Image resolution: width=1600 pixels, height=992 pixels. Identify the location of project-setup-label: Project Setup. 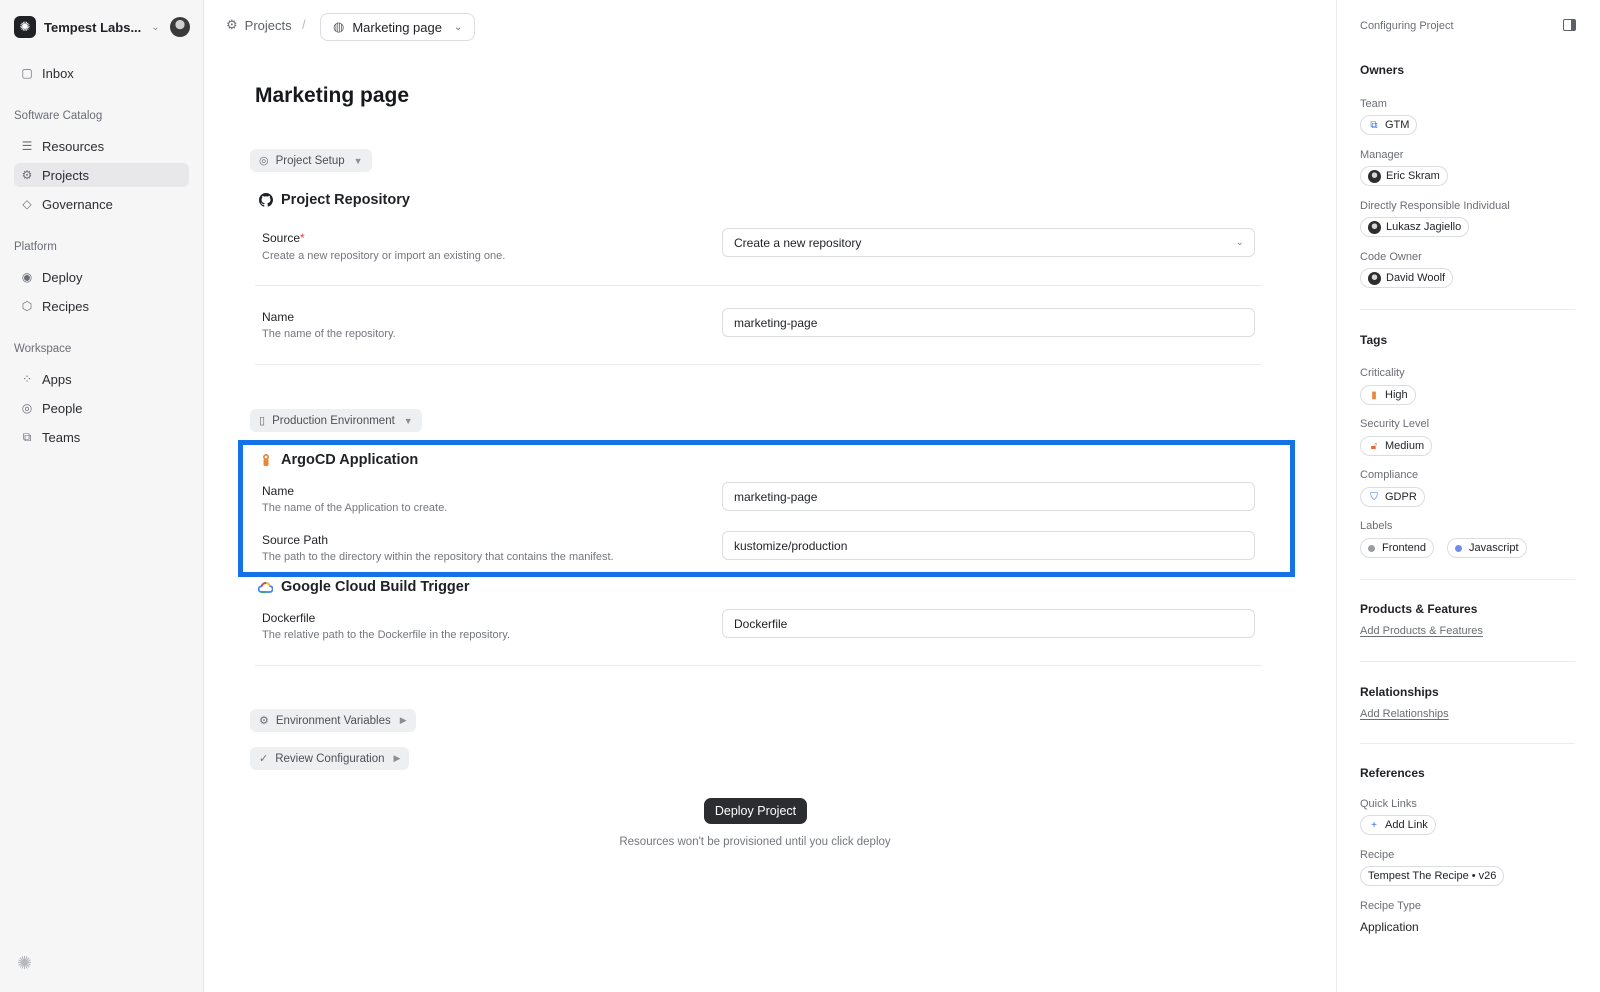
(310, 160).